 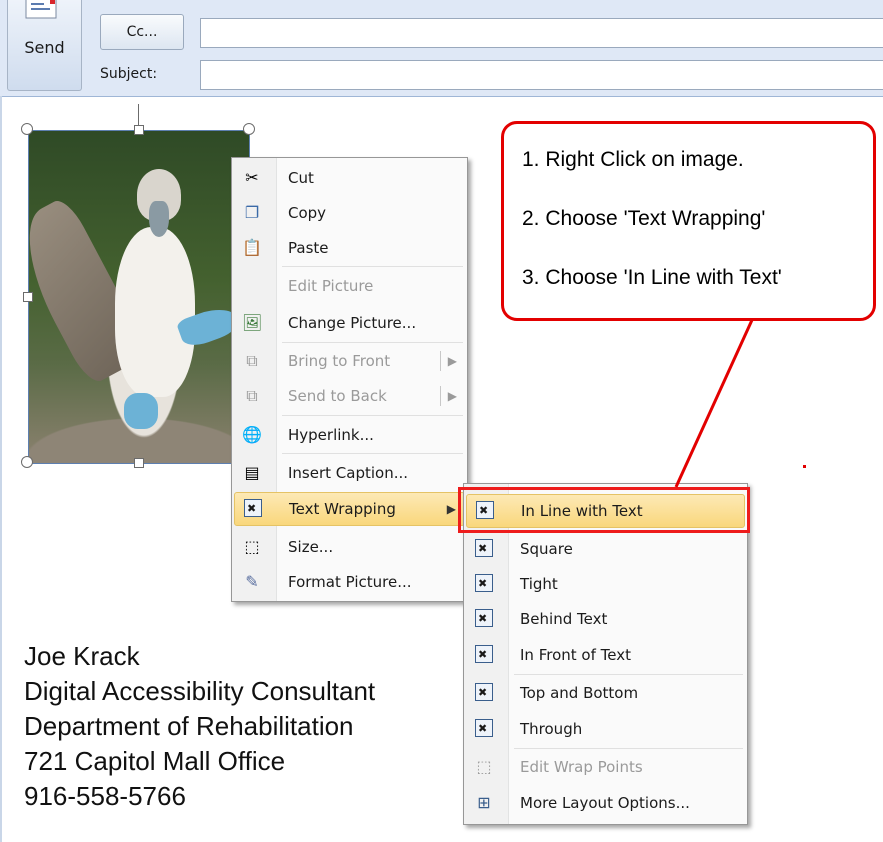 What do you see at coordinates (633, 159) in the screenshot?
I see `callout-step-1: 1. Right Click on image.` at bounding box center [633, 159].